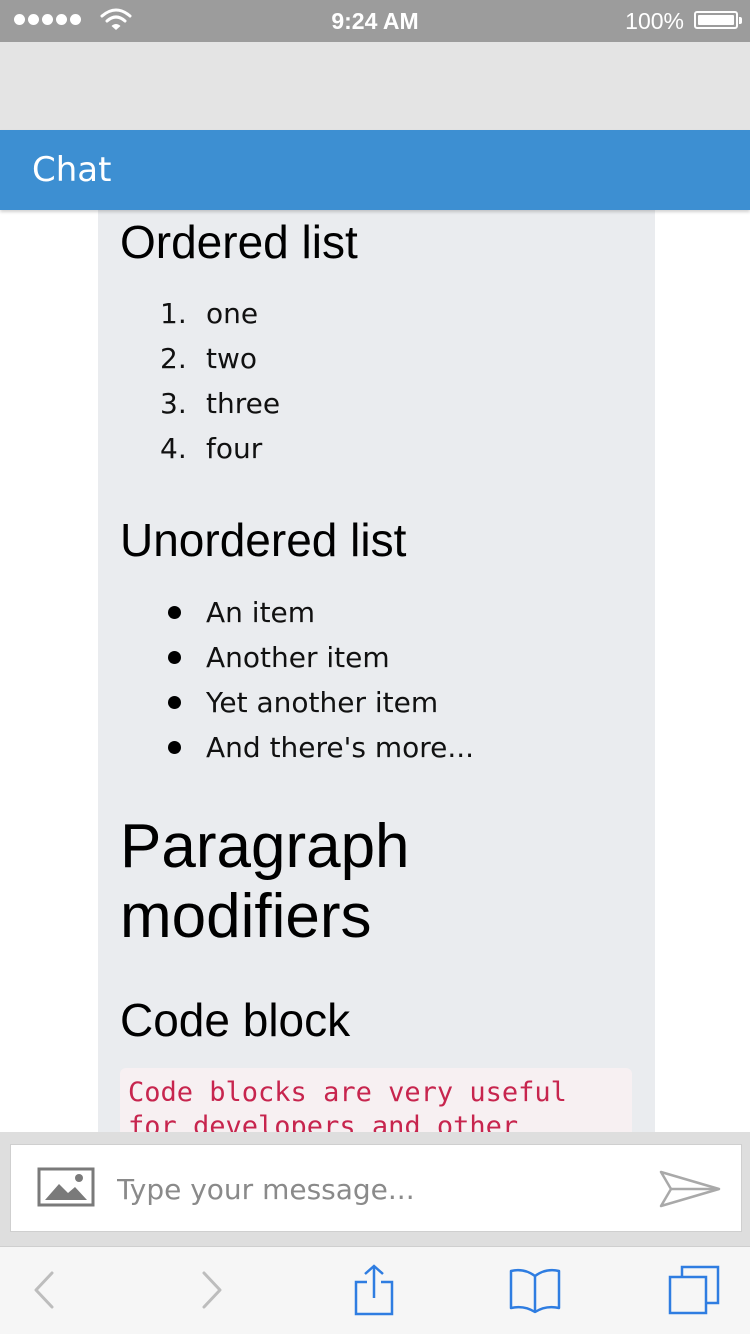  I want to click on unordered-list-heading: Unordered list, so click(263, 540).